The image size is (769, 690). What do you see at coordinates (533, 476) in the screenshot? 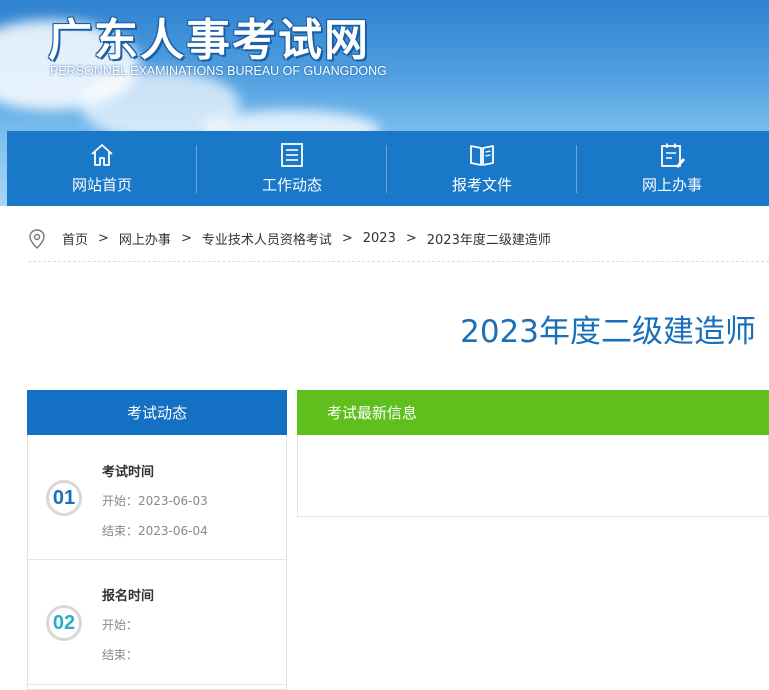
I see `latest-info-panel` at bounding box center [533, 476].